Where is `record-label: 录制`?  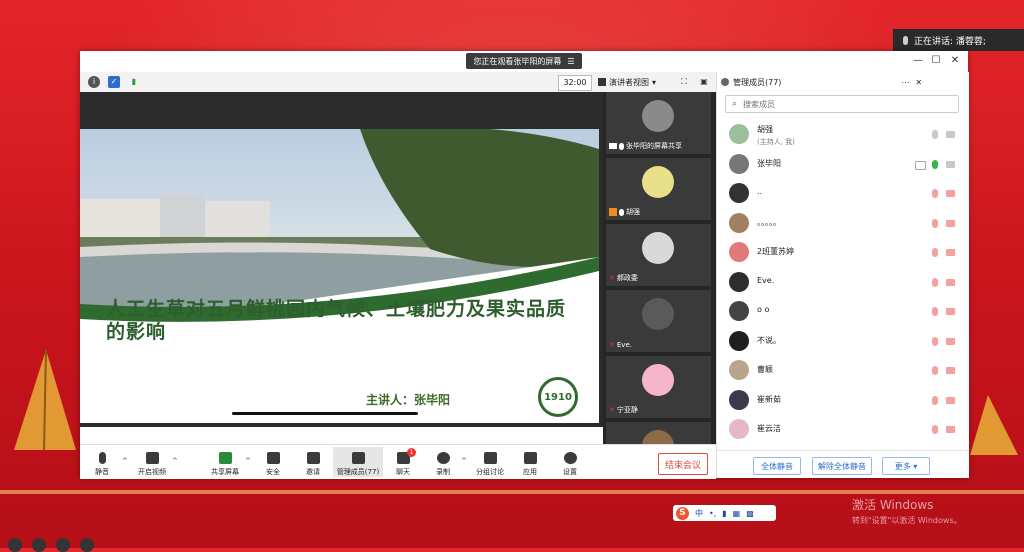 record-label: 录制 is located at coordinates (443, 472).